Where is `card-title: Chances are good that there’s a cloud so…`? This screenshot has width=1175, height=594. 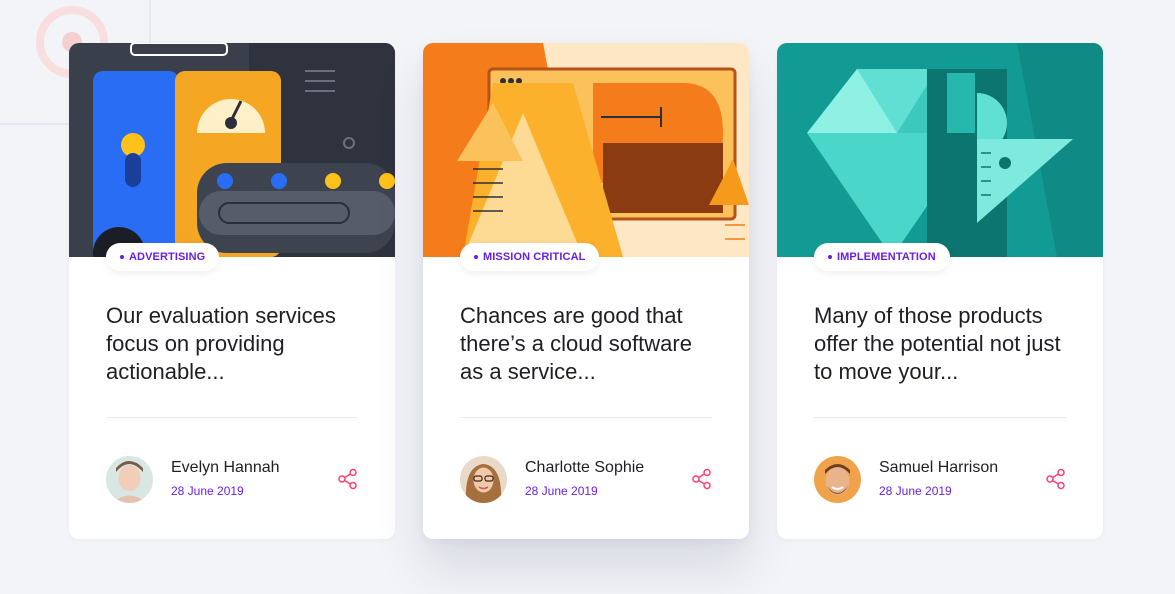
card-title: Chances are good that there’s a cloud so… is located at coordinates (590, 344).